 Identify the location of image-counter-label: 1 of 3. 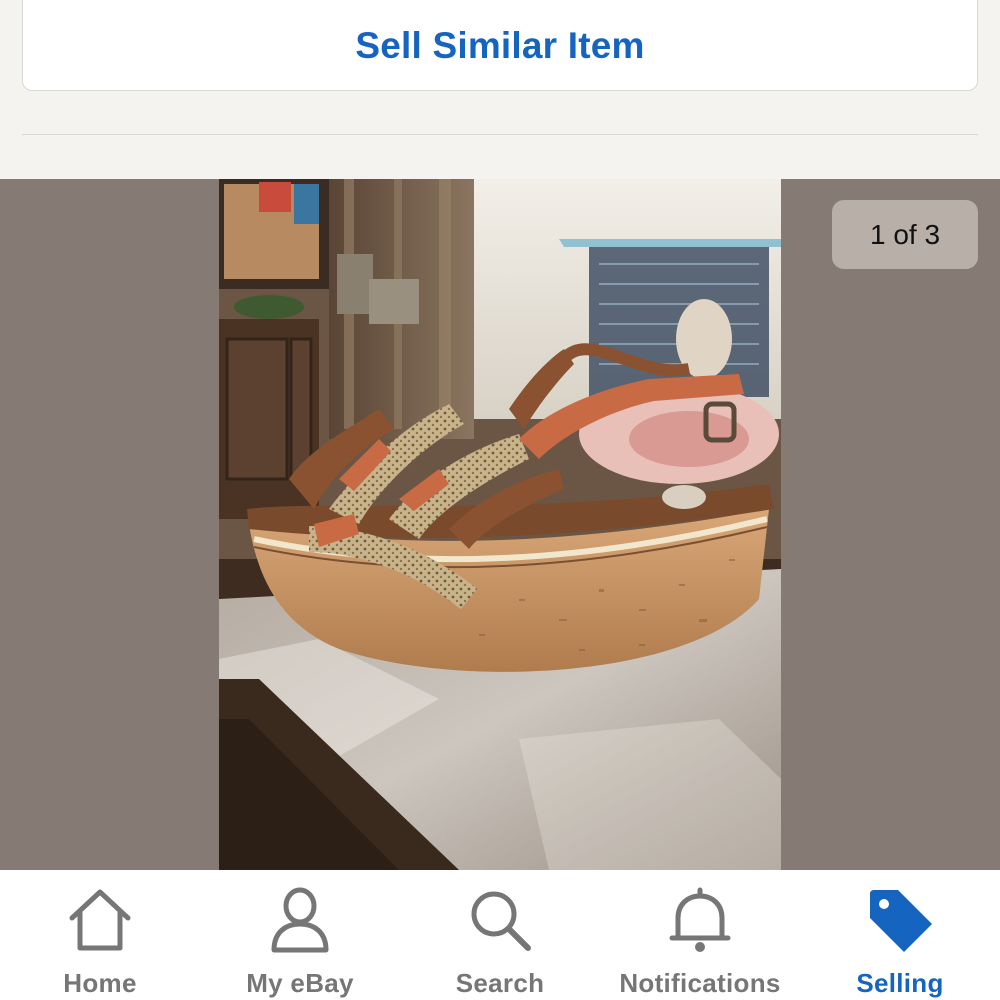
(905, 234).